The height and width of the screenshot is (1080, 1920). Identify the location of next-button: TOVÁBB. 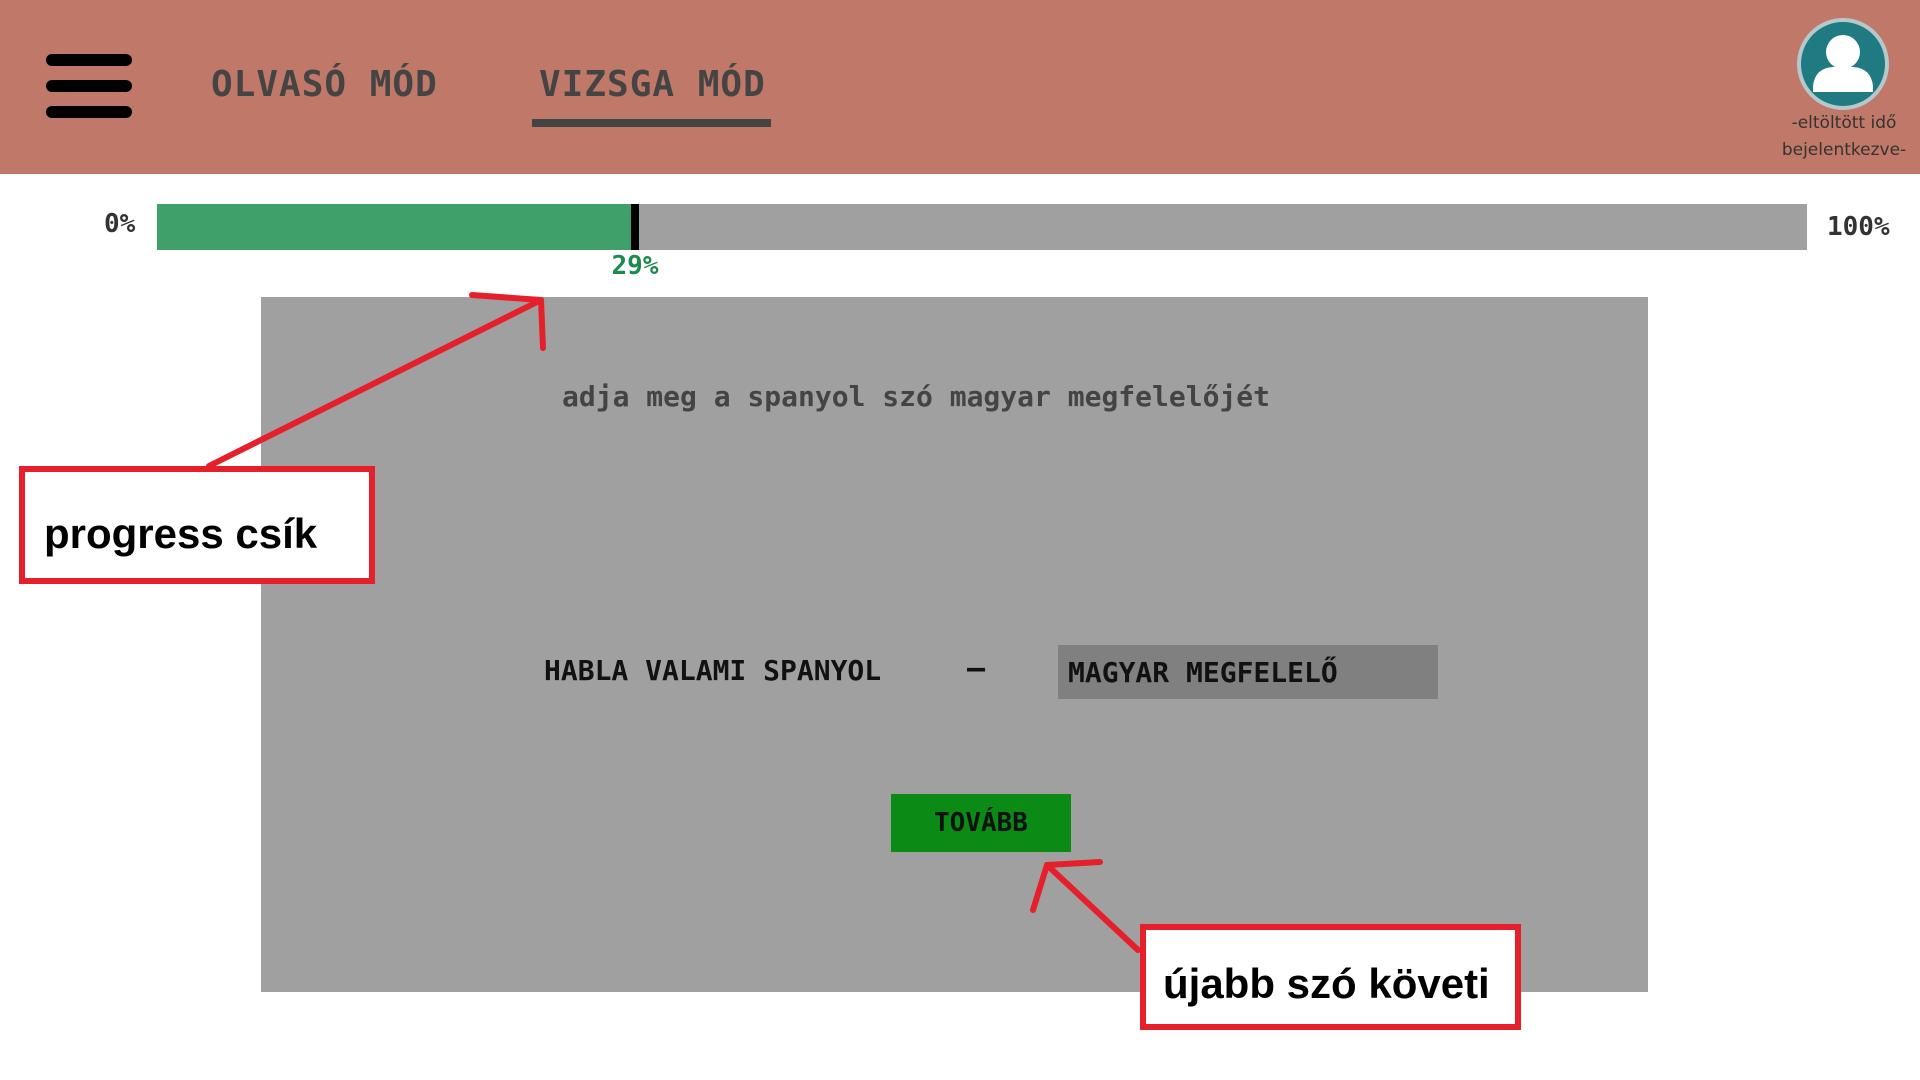
(981, 823).